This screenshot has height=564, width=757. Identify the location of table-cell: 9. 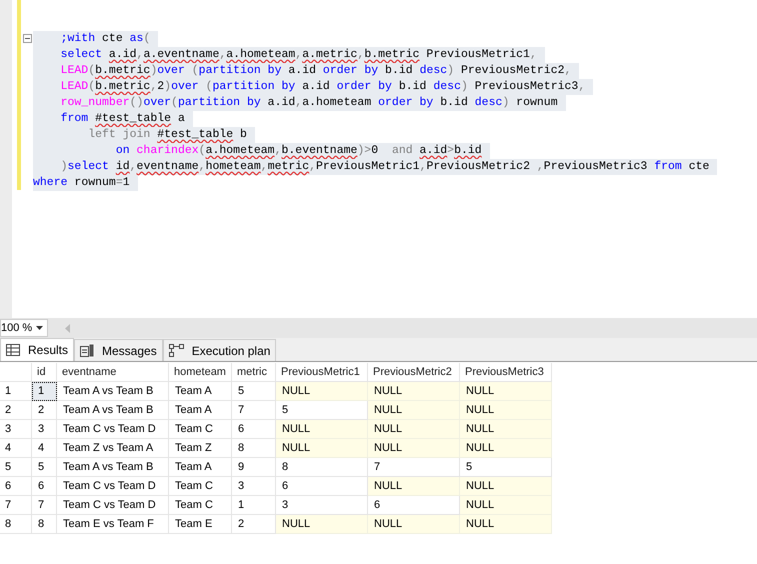
(254, 467).